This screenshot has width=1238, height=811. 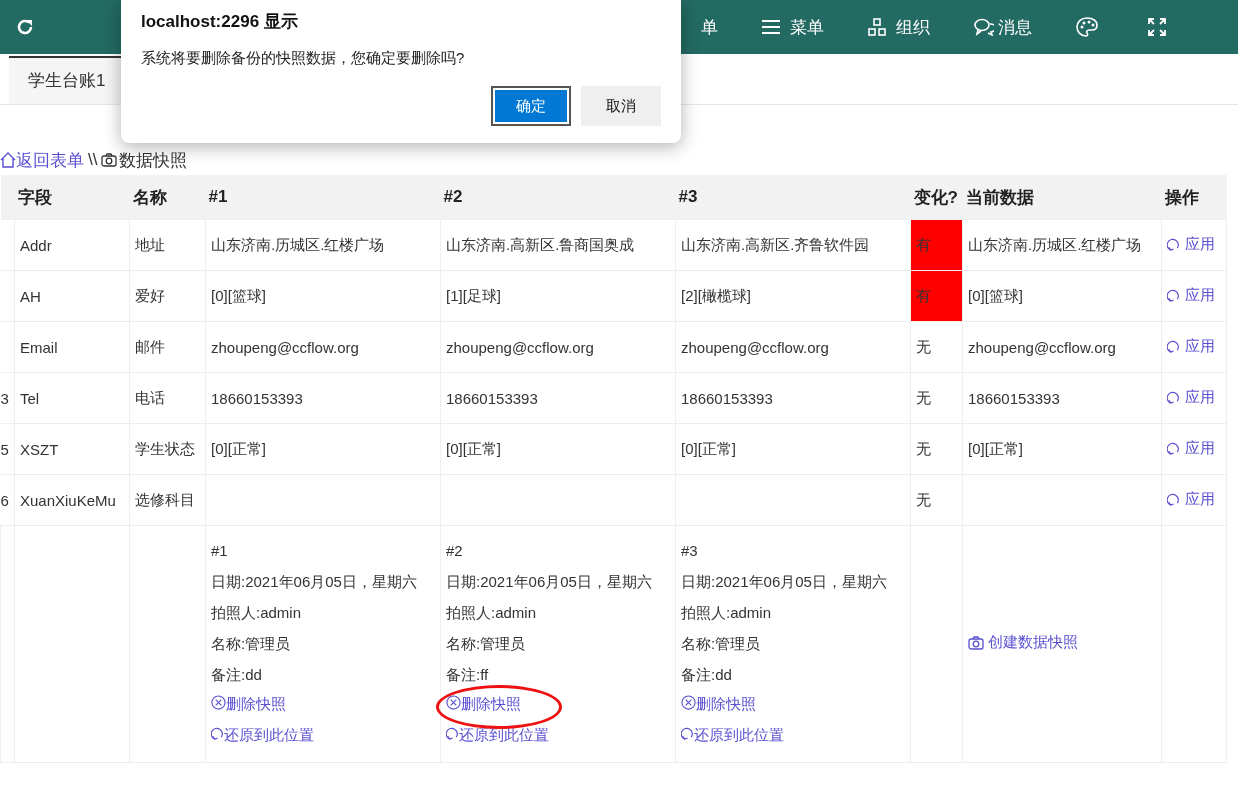 I want to click on breadcrumb-current: 数据快照, so click(x=153, y=160).